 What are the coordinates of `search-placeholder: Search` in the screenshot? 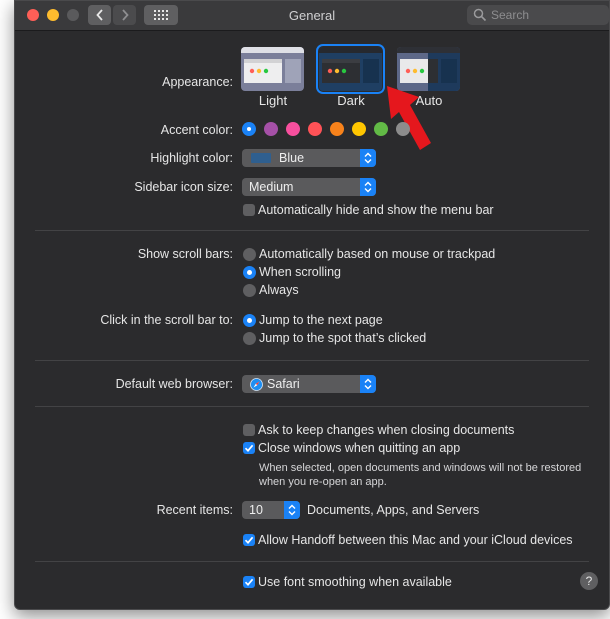 It's located at (510, 15).